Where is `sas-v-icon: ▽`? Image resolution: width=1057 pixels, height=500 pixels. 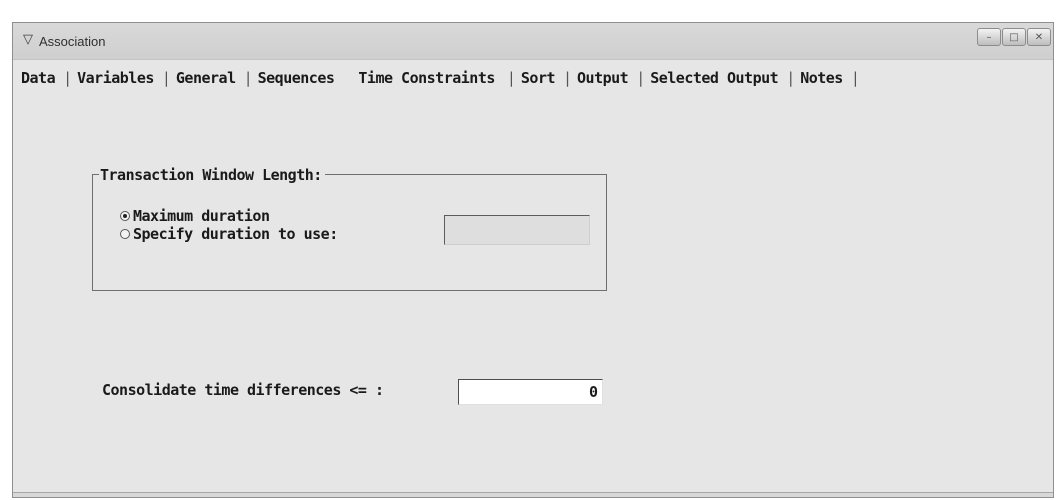 sas-v-icon: ▽ is located at coordinates (28, 39).